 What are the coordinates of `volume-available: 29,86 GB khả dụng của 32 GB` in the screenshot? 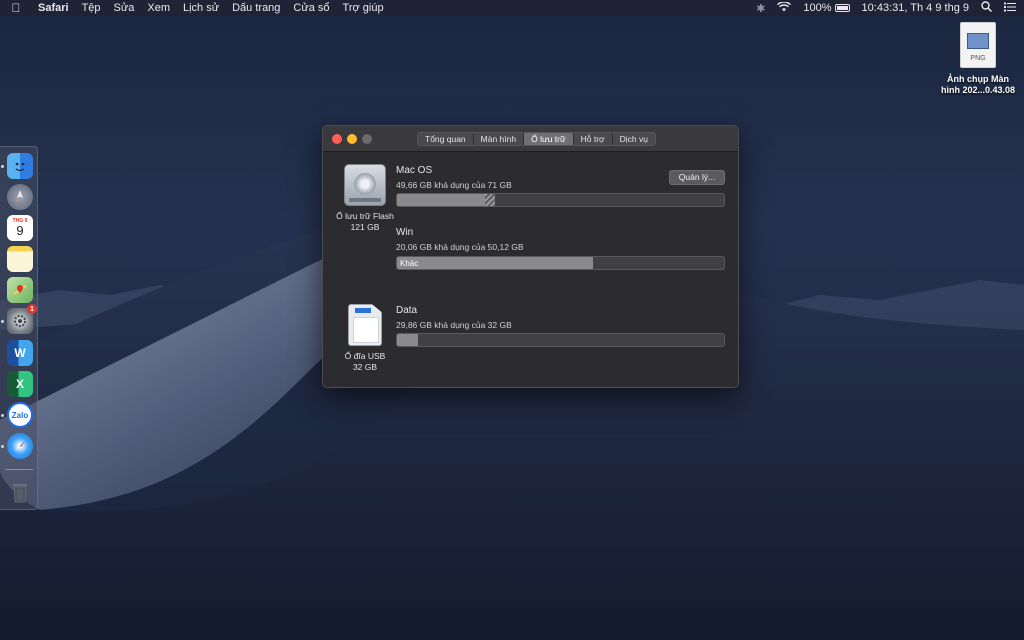 It's located at (454, 325).